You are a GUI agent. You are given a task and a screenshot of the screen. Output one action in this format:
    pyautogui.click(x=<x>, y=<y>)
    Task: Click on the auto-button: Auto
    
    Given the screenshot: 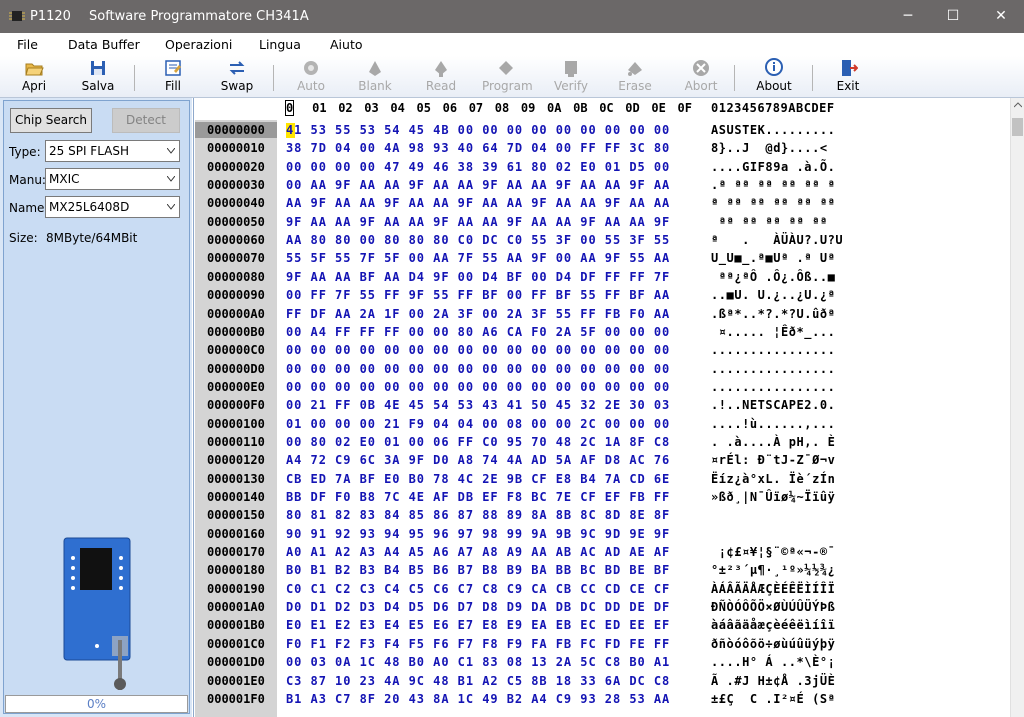 What is the action you would take?
    pyautogui.click(x=311, y=77)
    